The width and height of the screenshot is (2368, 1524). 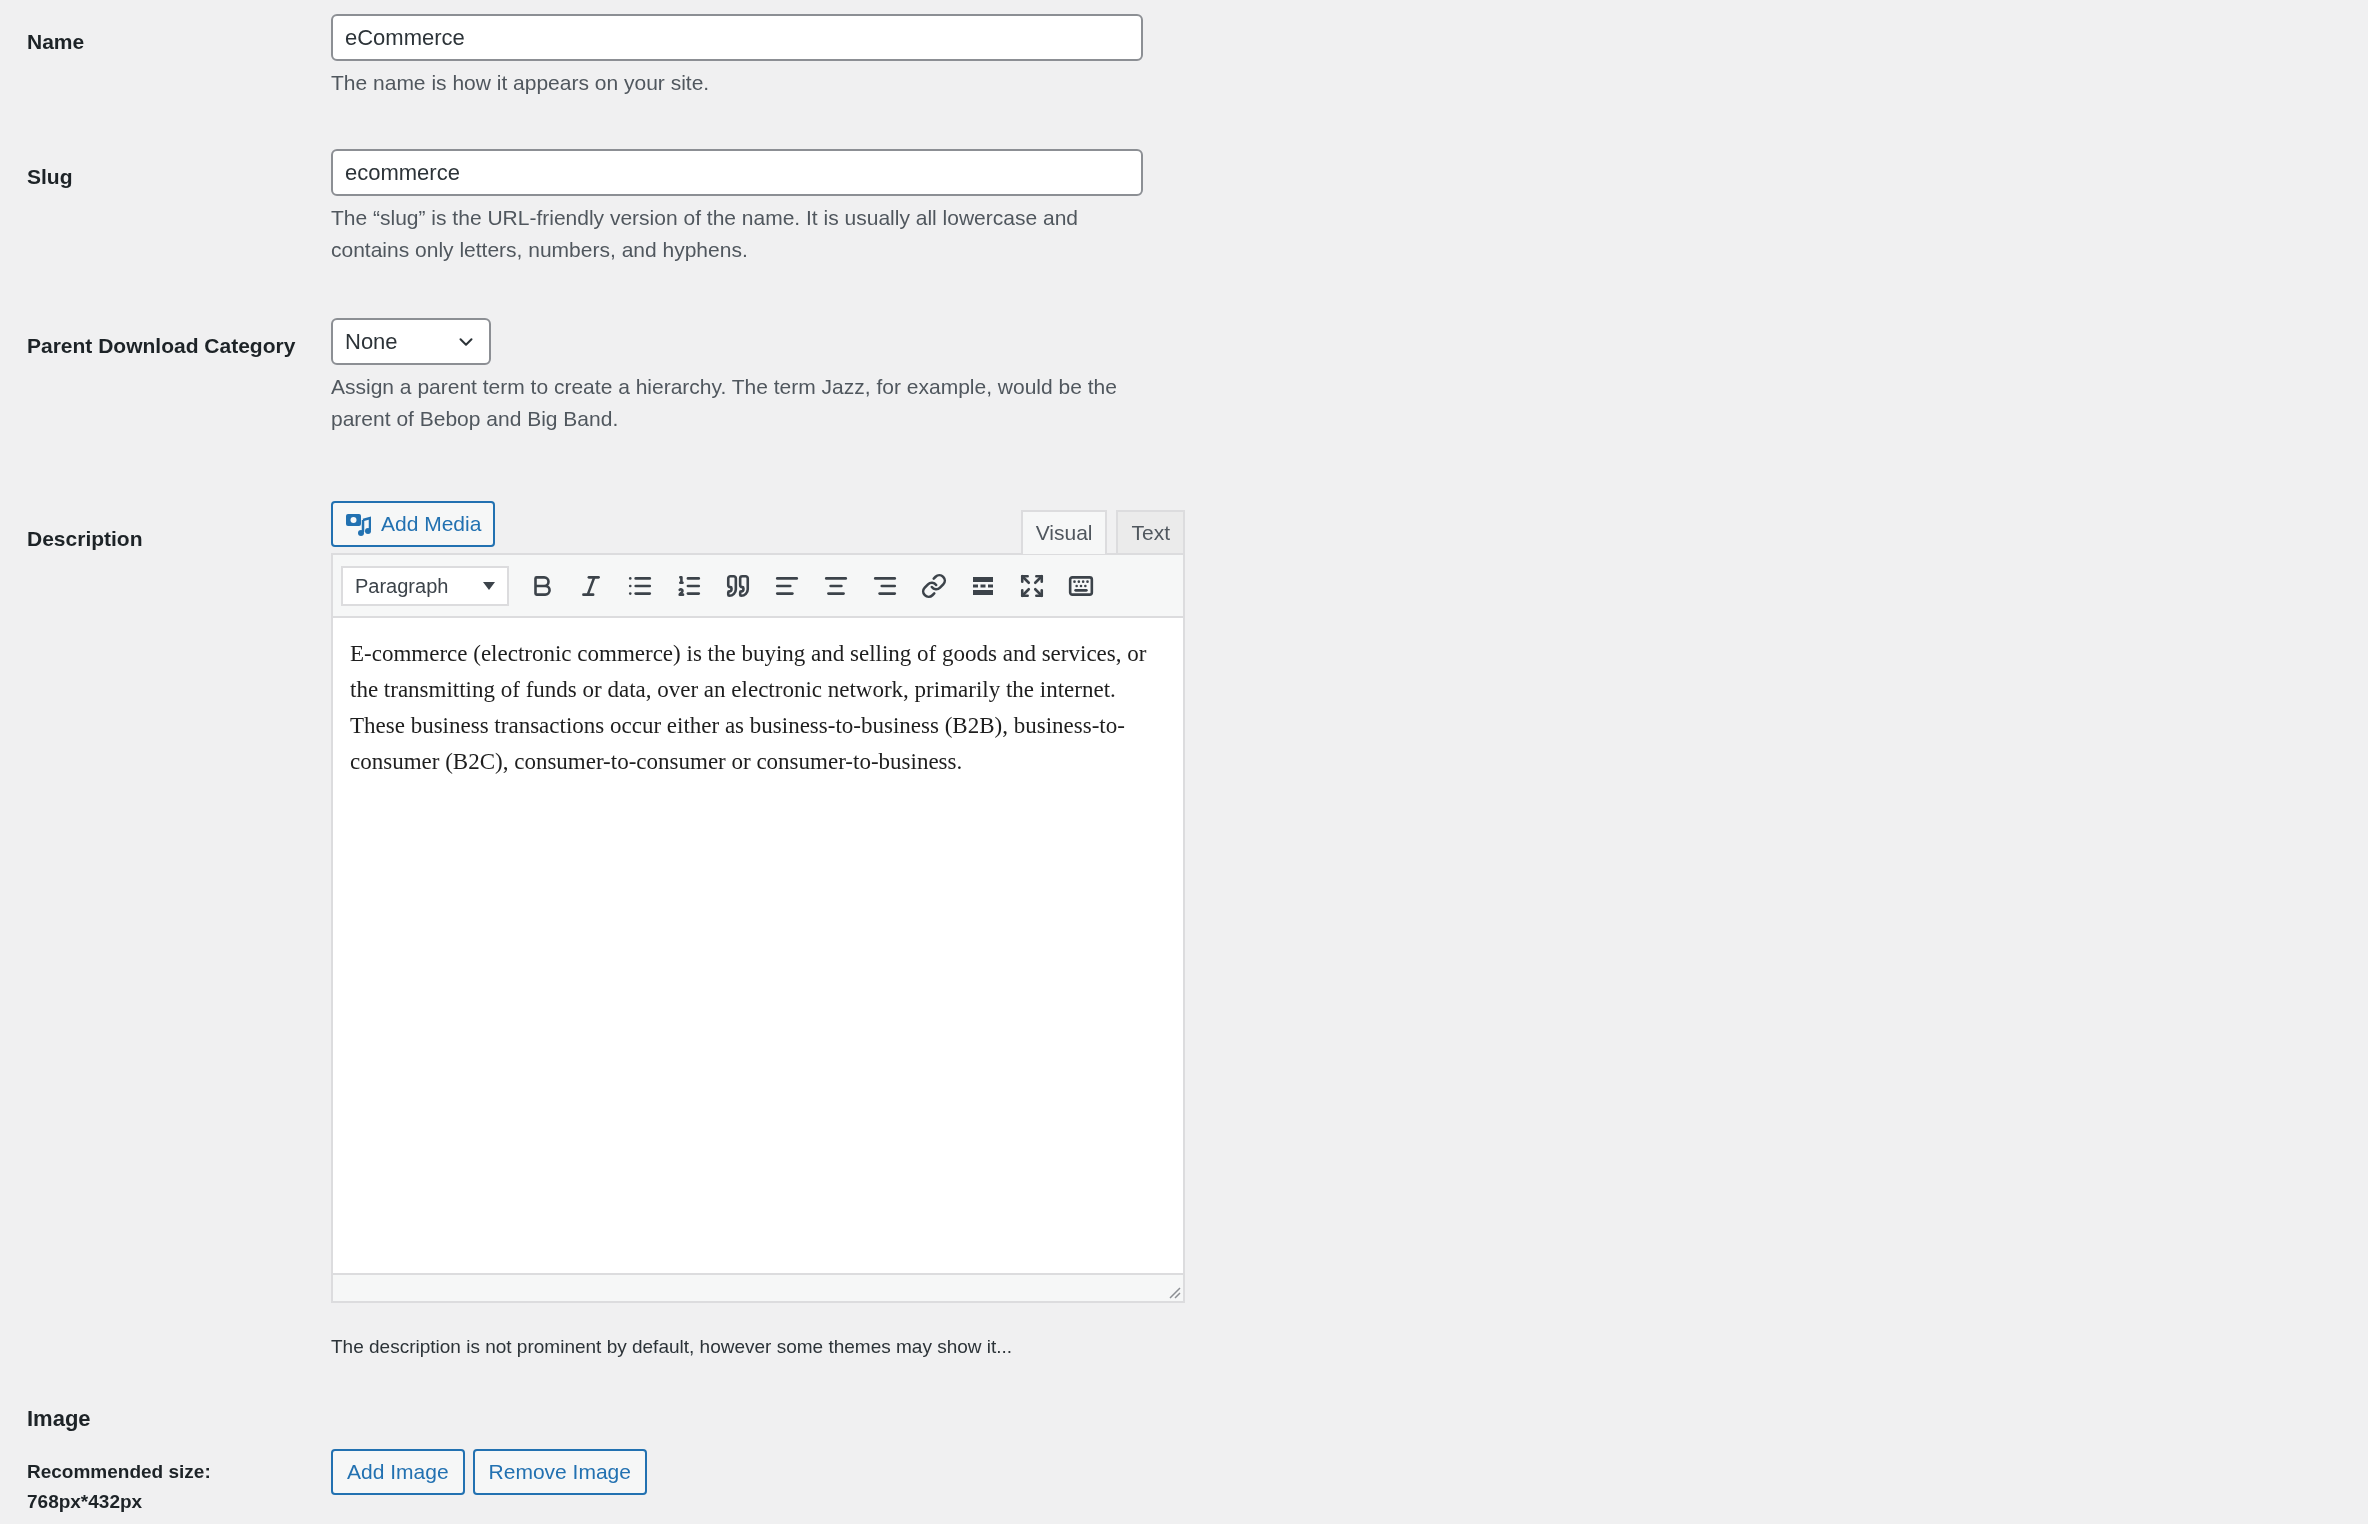 What do you see at coordinates (411, 341) in the screenshot?
I see `parent-select: None` at bounding box center [411, 341].